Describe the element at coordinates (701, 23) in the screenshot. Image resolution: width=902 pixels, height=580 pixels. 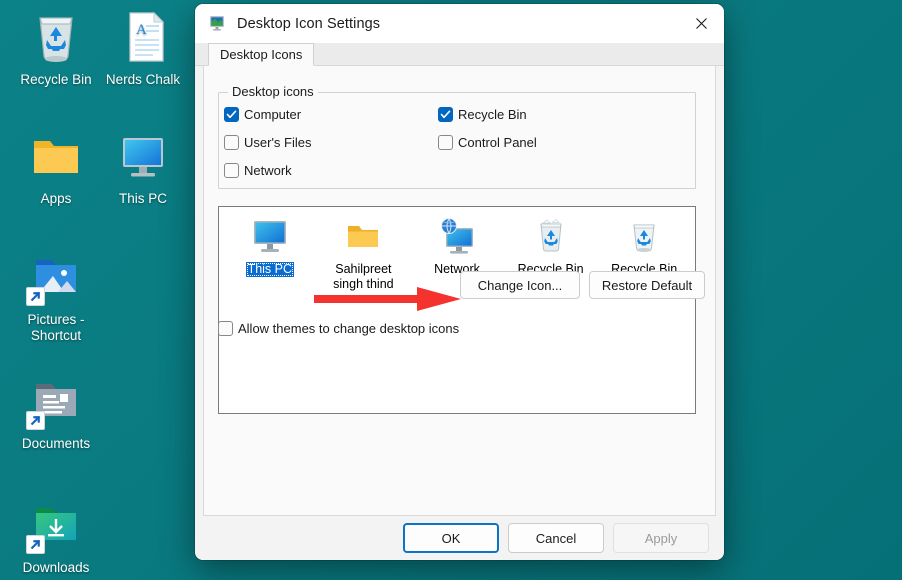
I see `close-icon` at that location.